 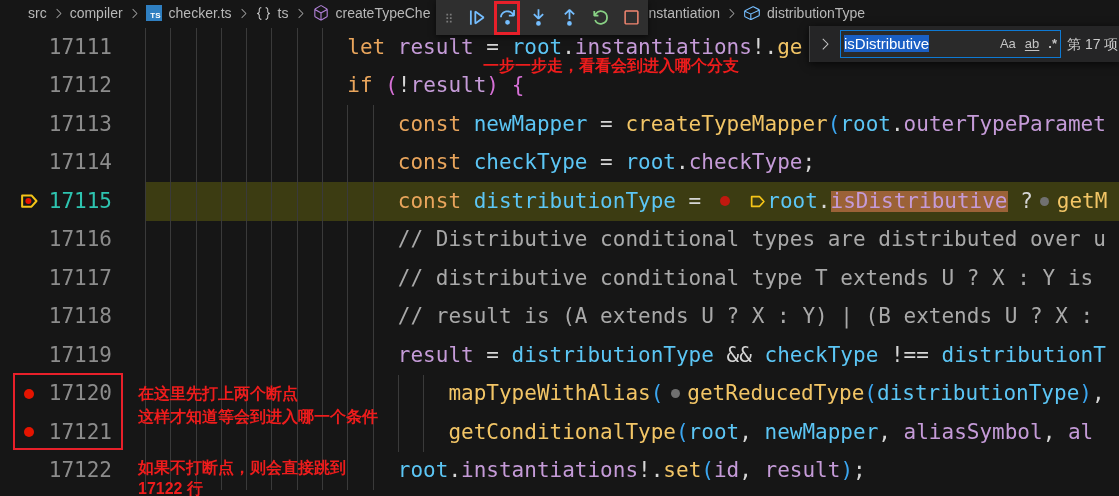 What do you see at coordinates (96, 13) in the screenshot?
I see `breadcrumb-item: compiler` at bounding box center [96, 13].